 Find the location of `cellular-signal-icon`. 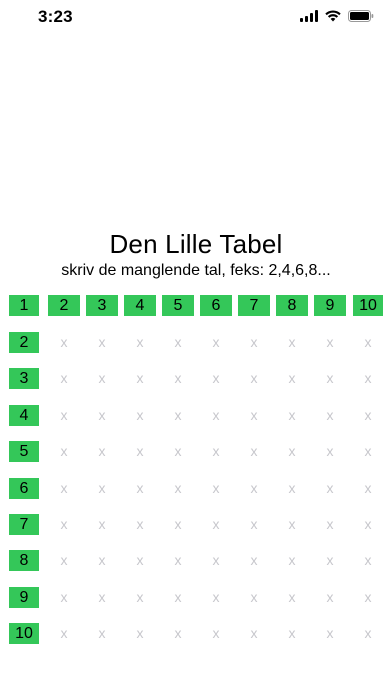

cellular-signal-icon is located at coordinates (309, 16).